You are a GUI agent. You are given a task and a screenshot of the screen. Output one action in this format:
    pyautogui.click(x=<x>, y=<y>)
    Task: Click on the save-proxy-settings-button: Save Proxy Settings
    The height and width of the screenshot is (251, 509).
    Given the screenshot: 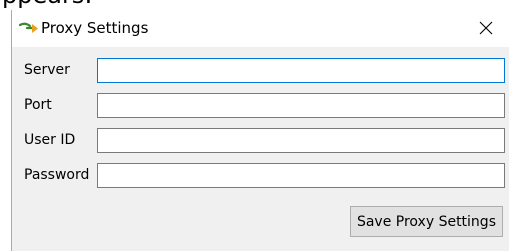 What is the action you would take?
    pyautogui.click(x=426, y=221)
    